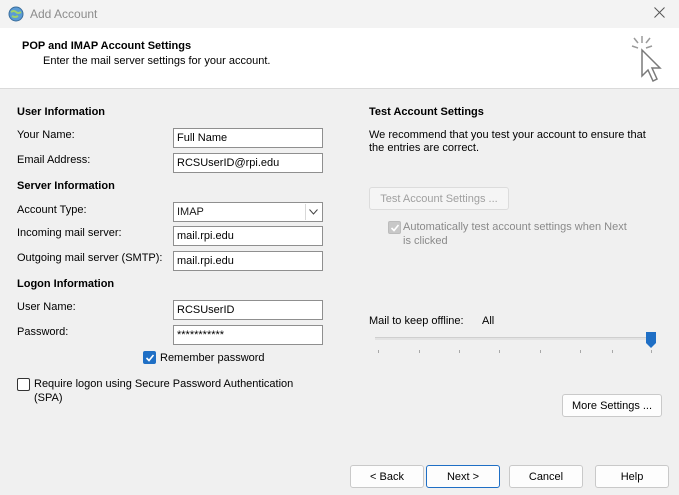 This screenshot has height=495, width=679. What do you see at coordinates (190, 212) in the screenshot?
I see `account-type-value: IMAP` at bounding box center [190, 212].